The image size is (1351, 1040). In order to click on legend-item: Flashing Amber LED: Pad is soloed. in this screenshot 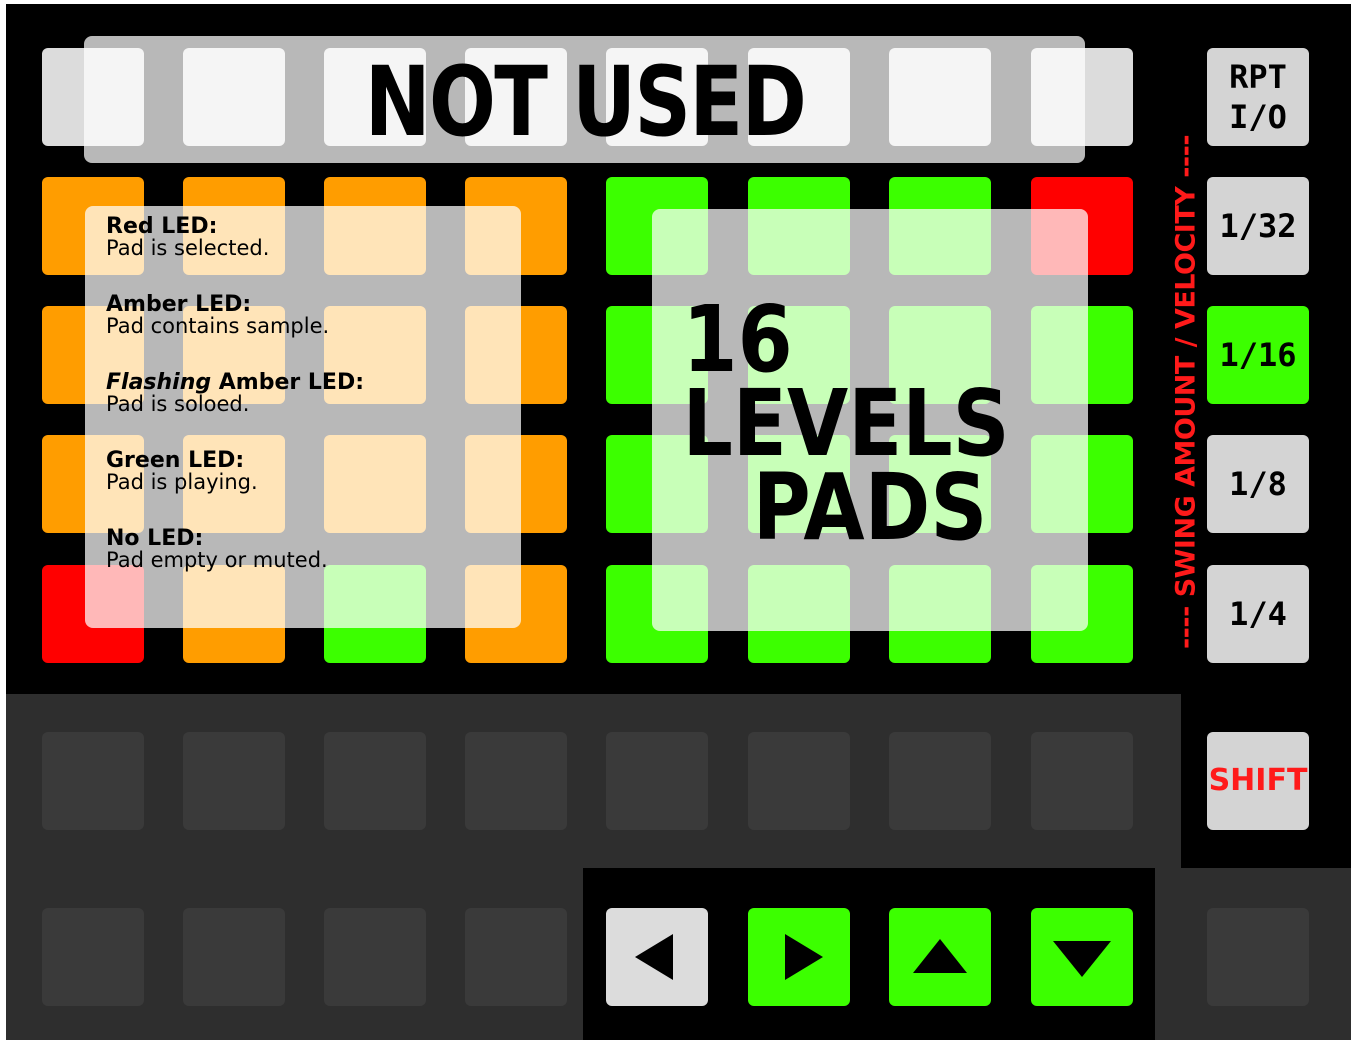, I will do `click(306, 394)`.